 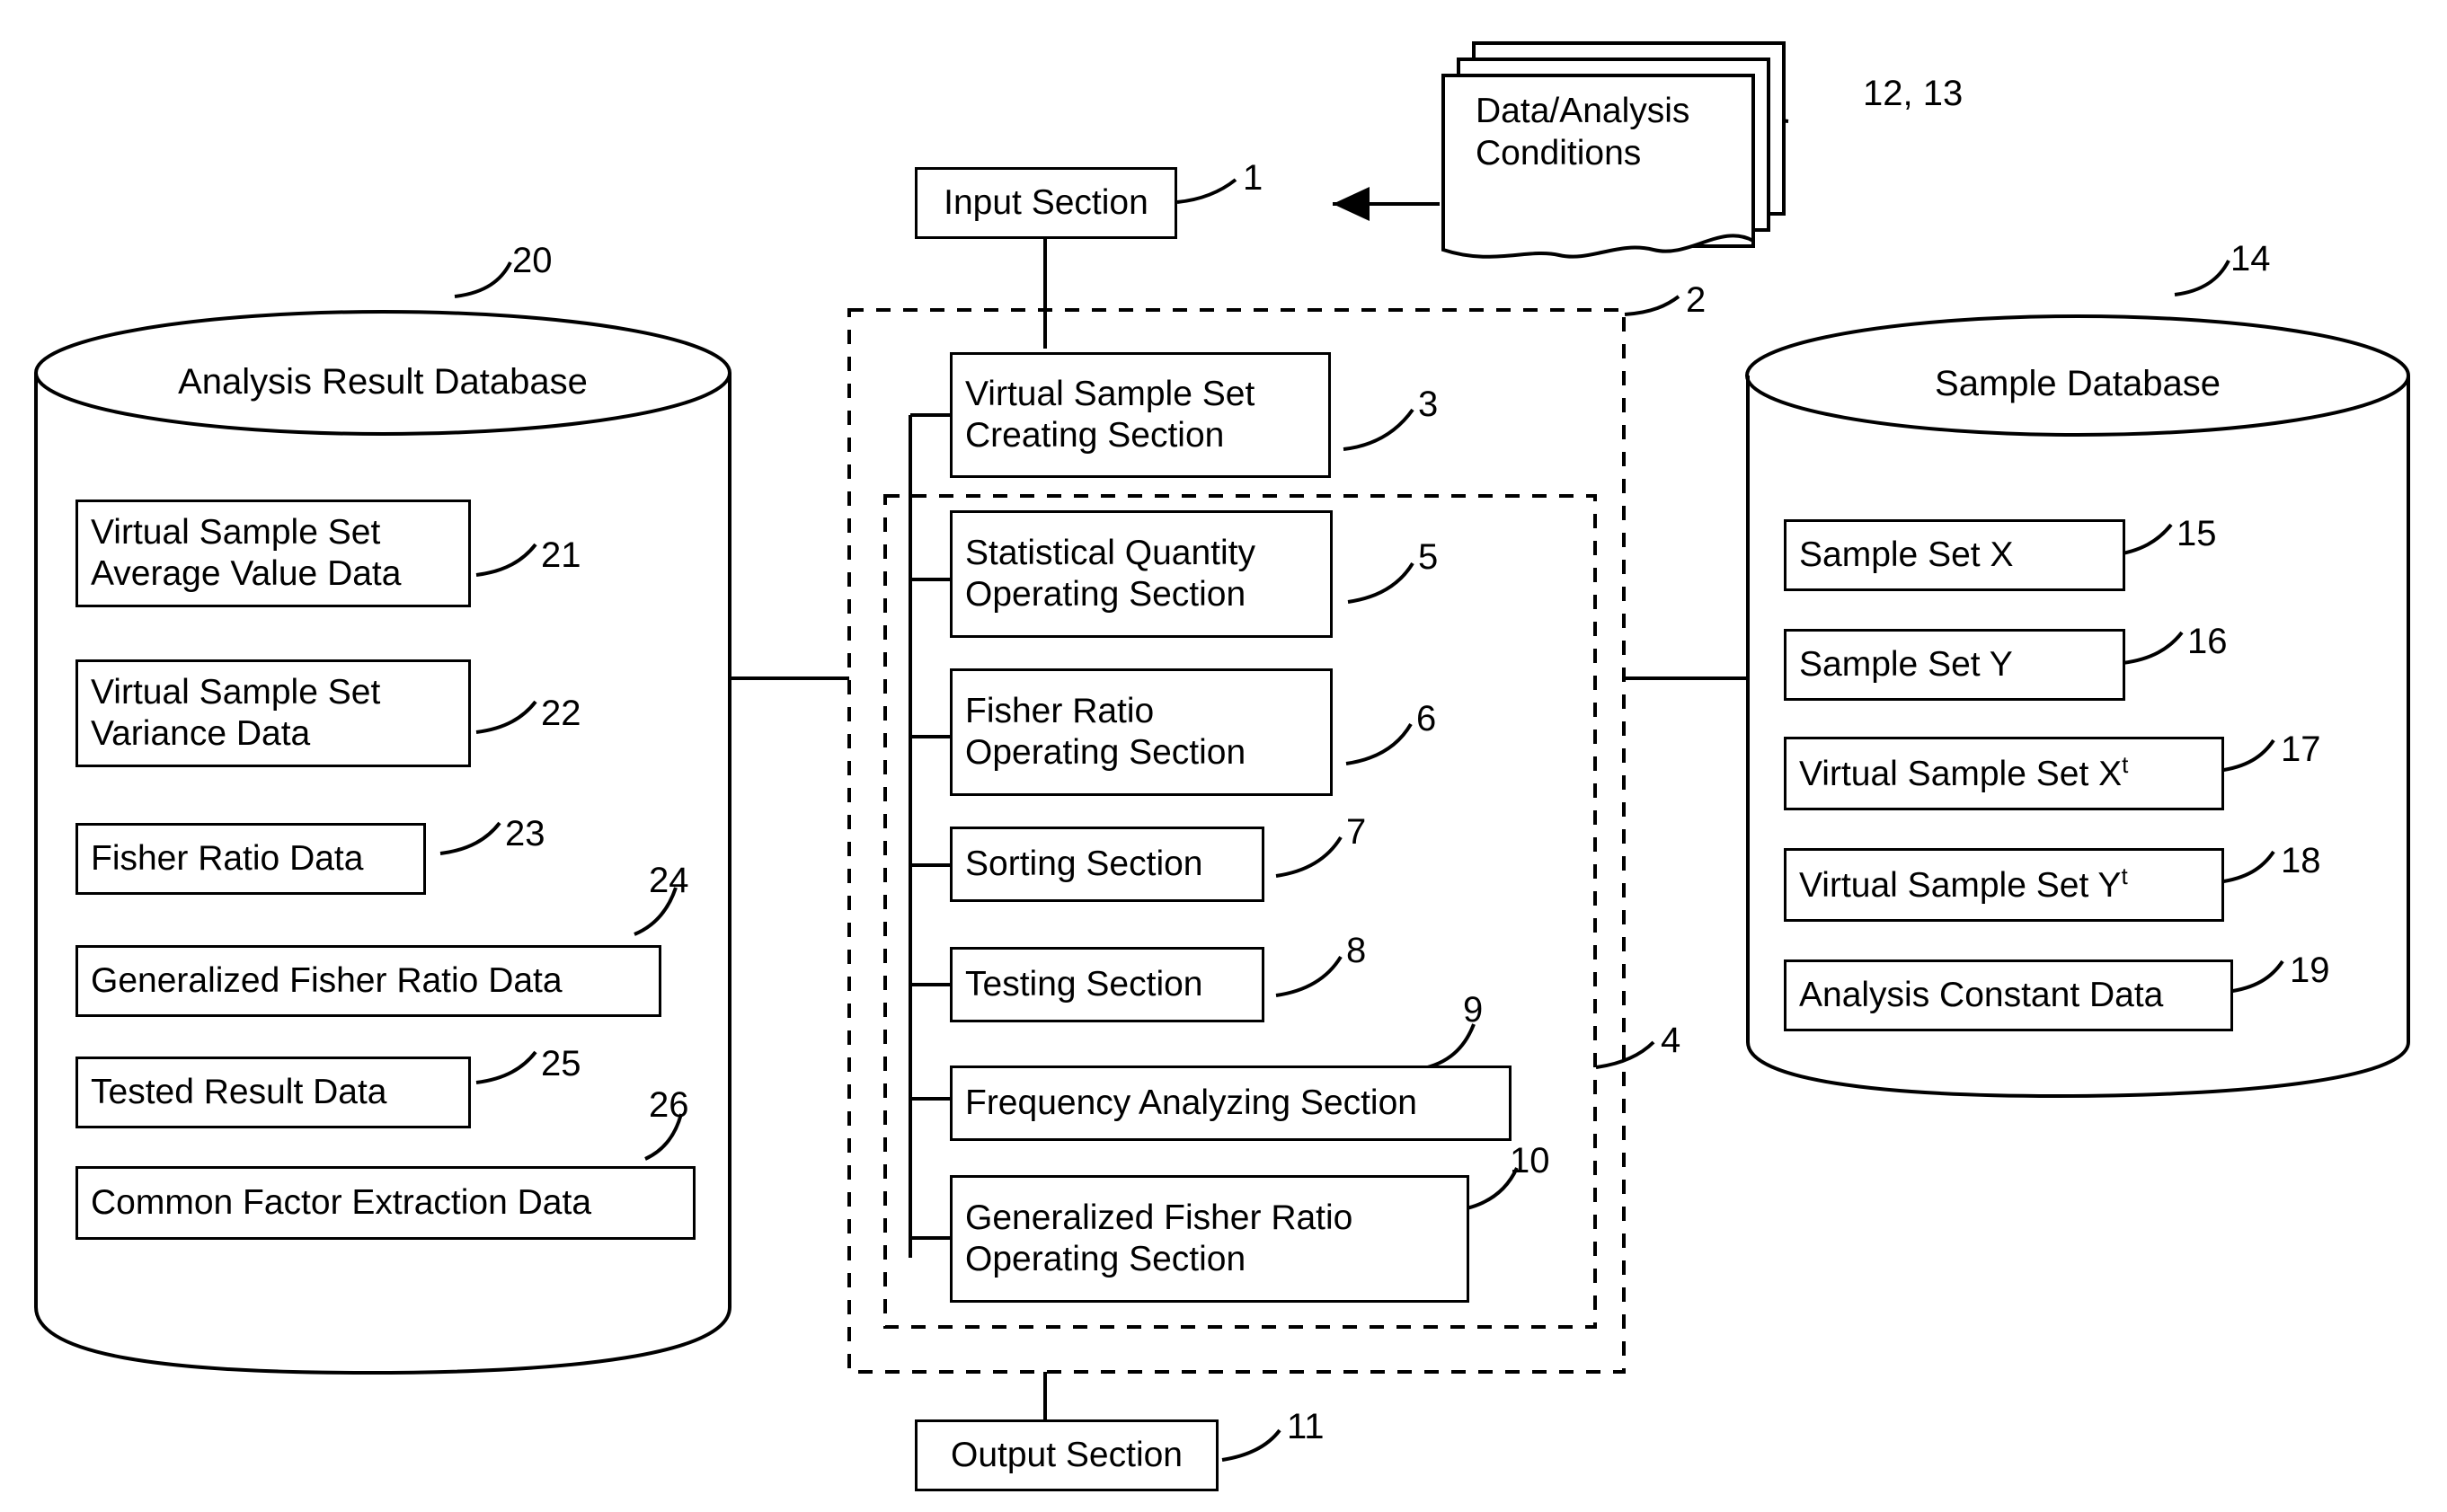 I want to click on db-item-virtual-sample-set-average-value-data: Virtual Sample Set Average Value Data, so click(x=273, y=554).